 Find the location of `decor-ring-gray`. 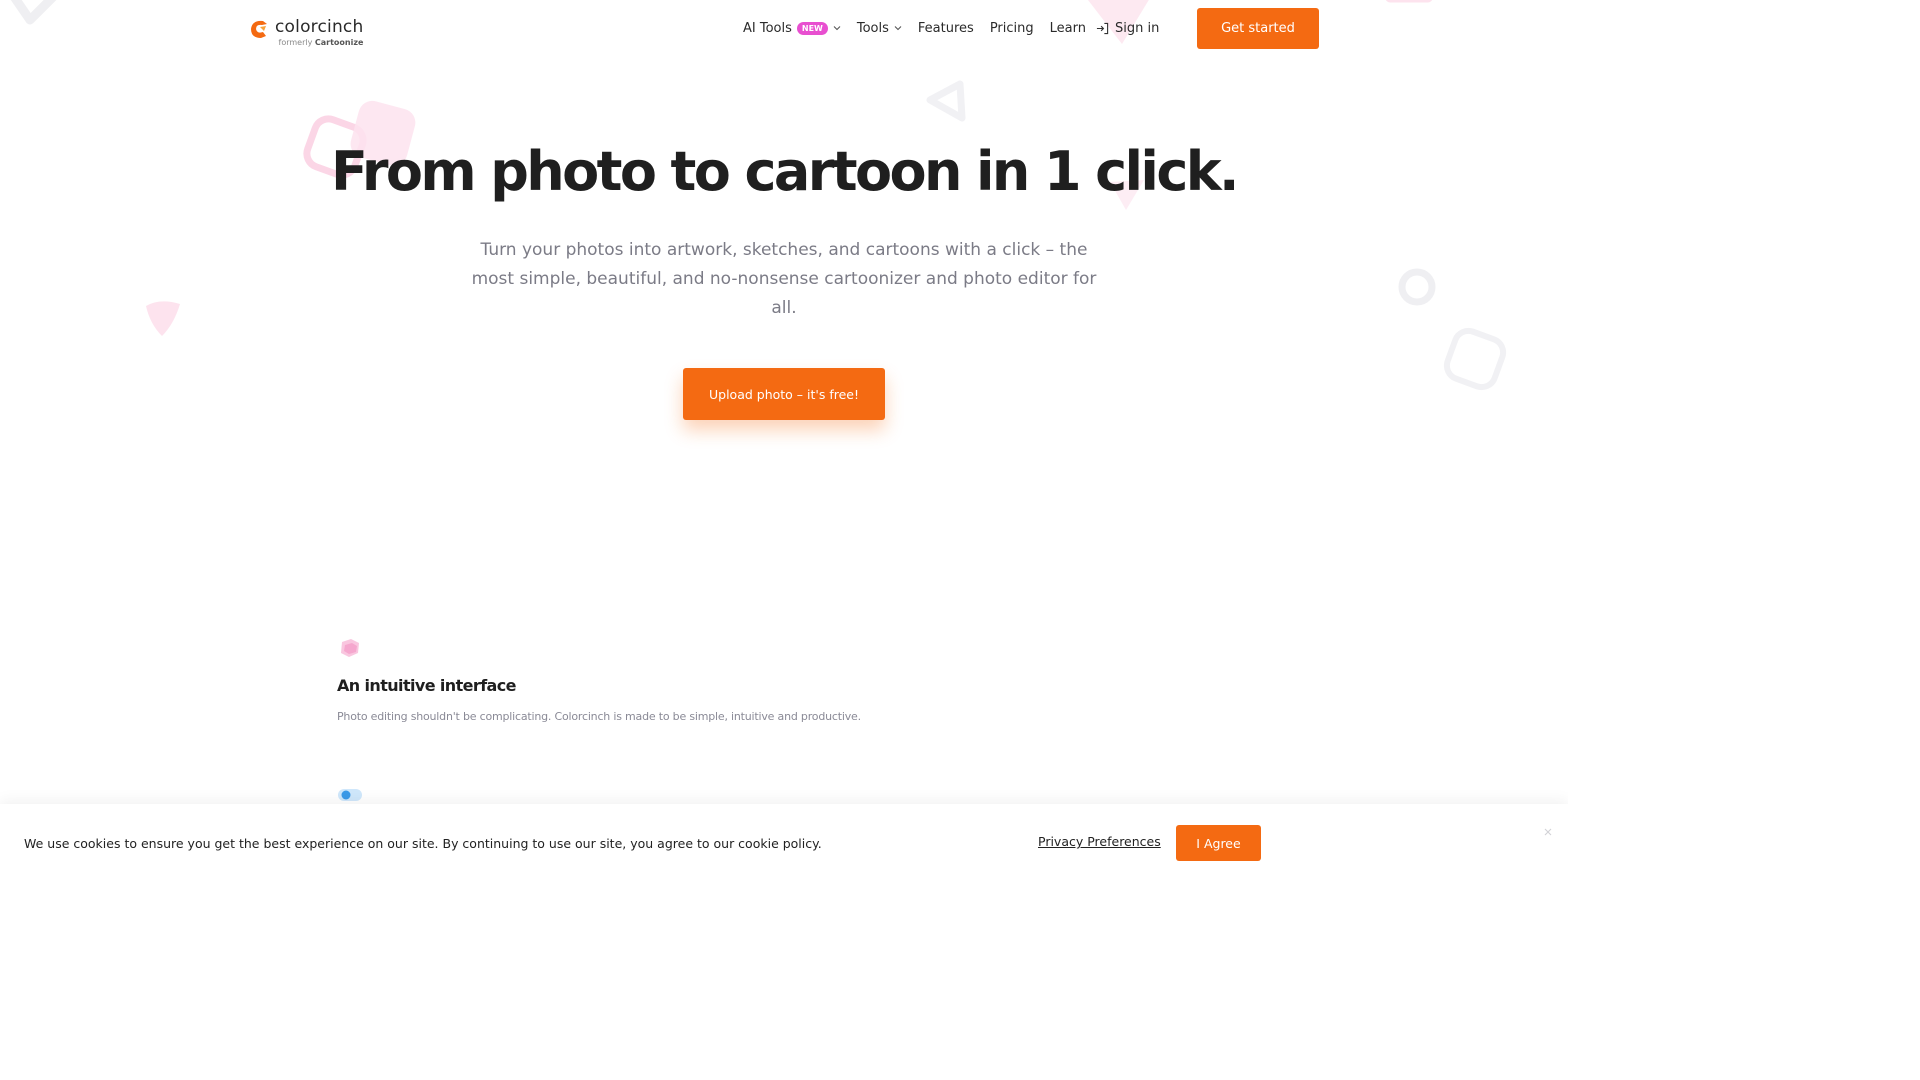

decor-ring-gray is located at coordinates (1417, 287).